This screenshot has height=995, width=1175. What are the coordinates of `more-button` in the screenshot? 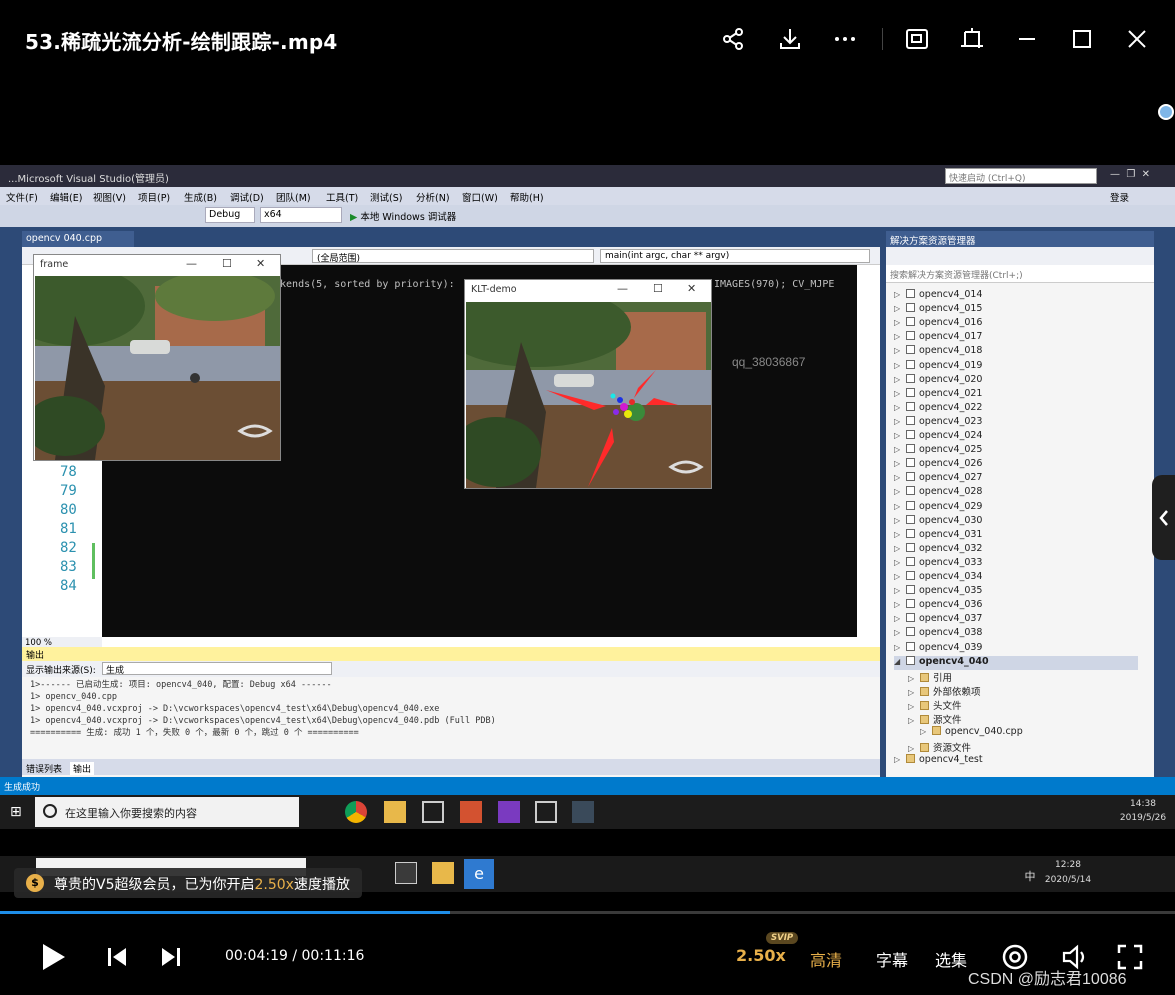 It's located at (845, 39).